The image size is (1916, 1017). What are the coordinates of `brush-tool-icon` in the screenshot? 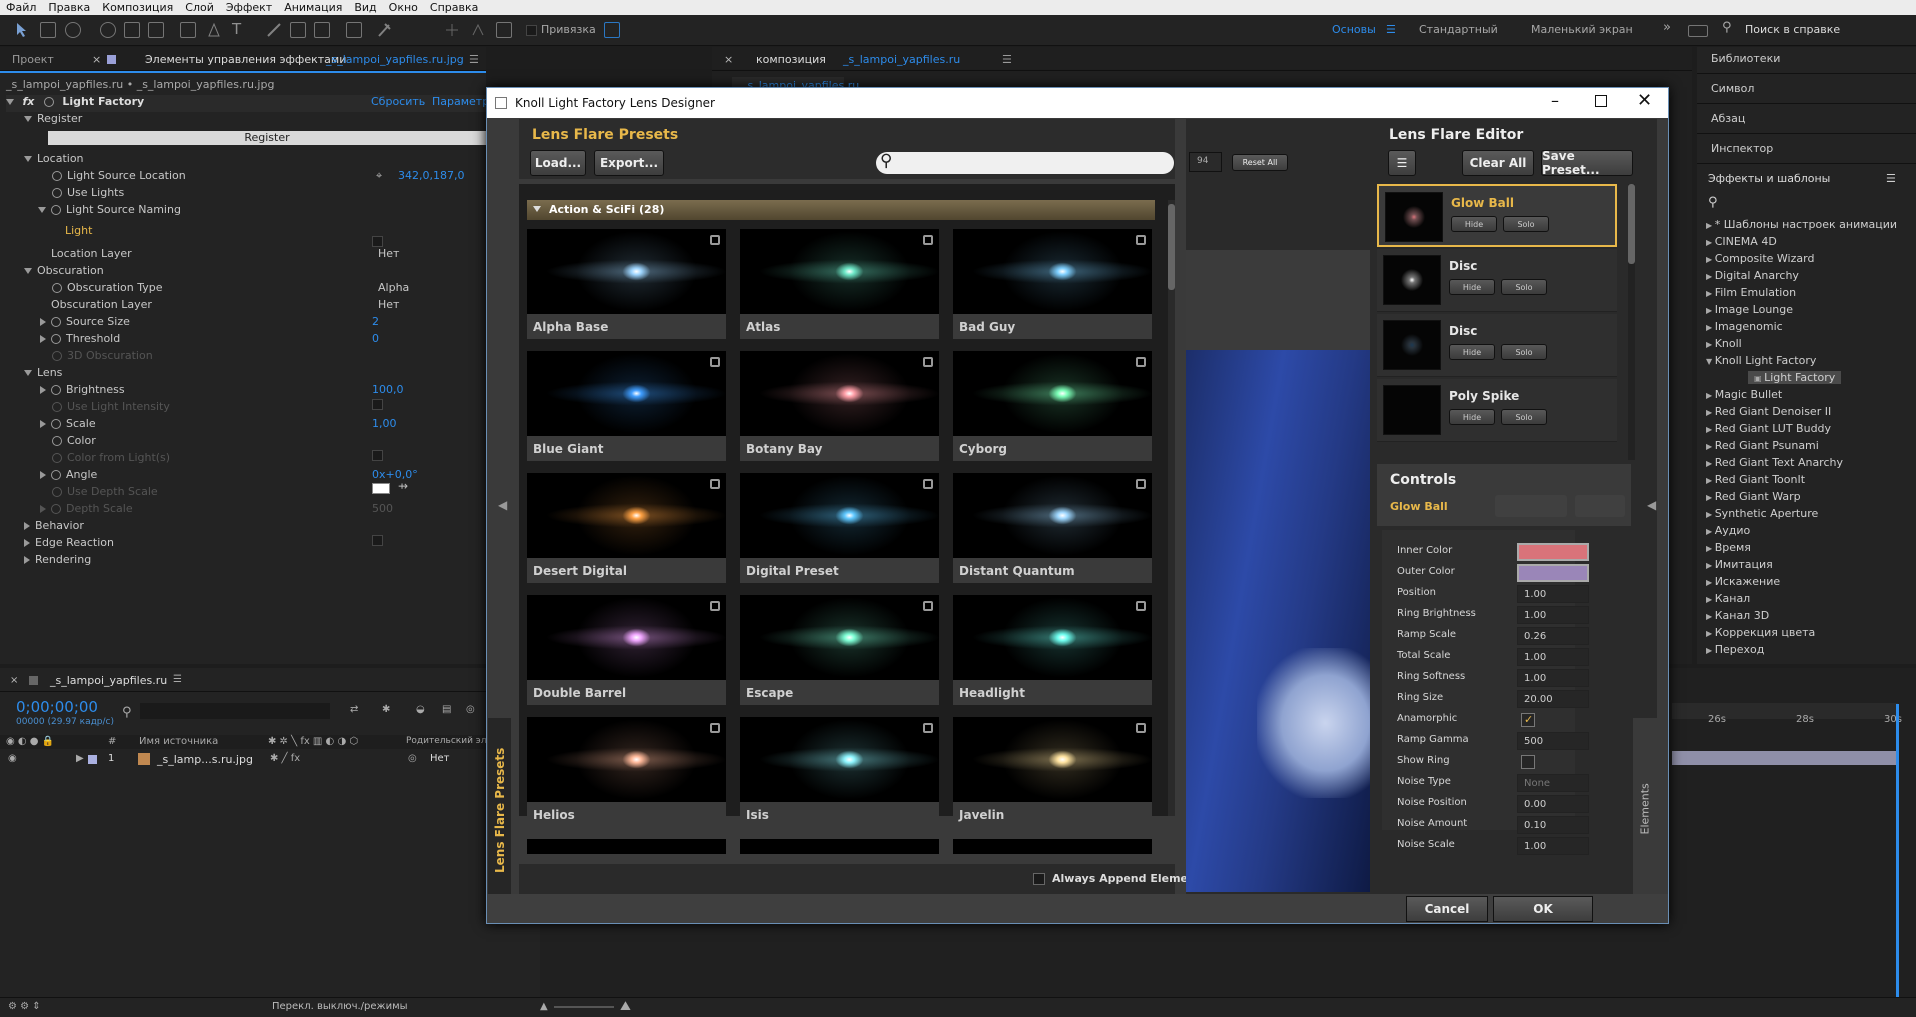 It's located at (274, 30).